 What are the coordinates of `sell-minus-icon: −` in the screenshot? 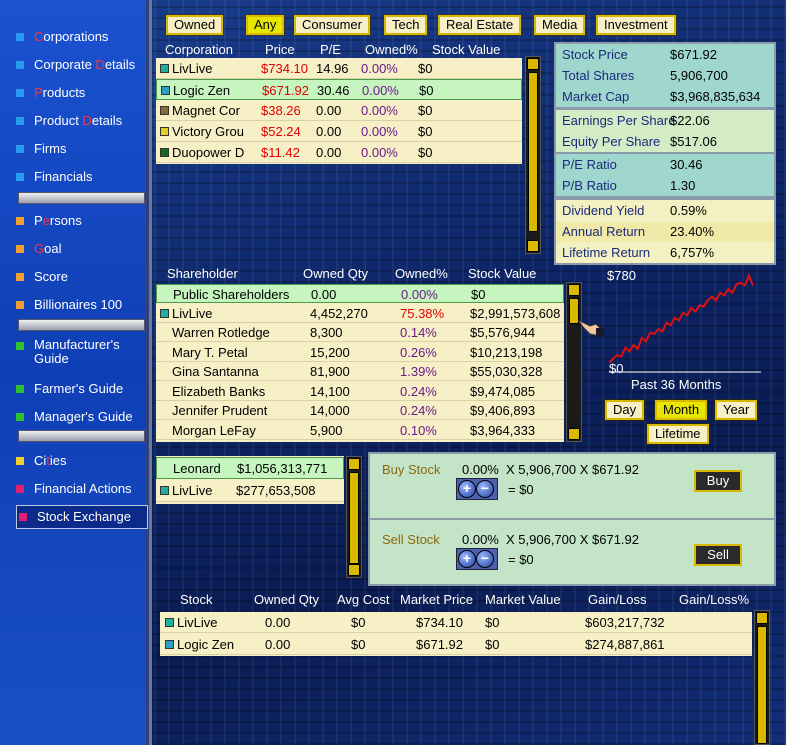 It's located at (485, 559).